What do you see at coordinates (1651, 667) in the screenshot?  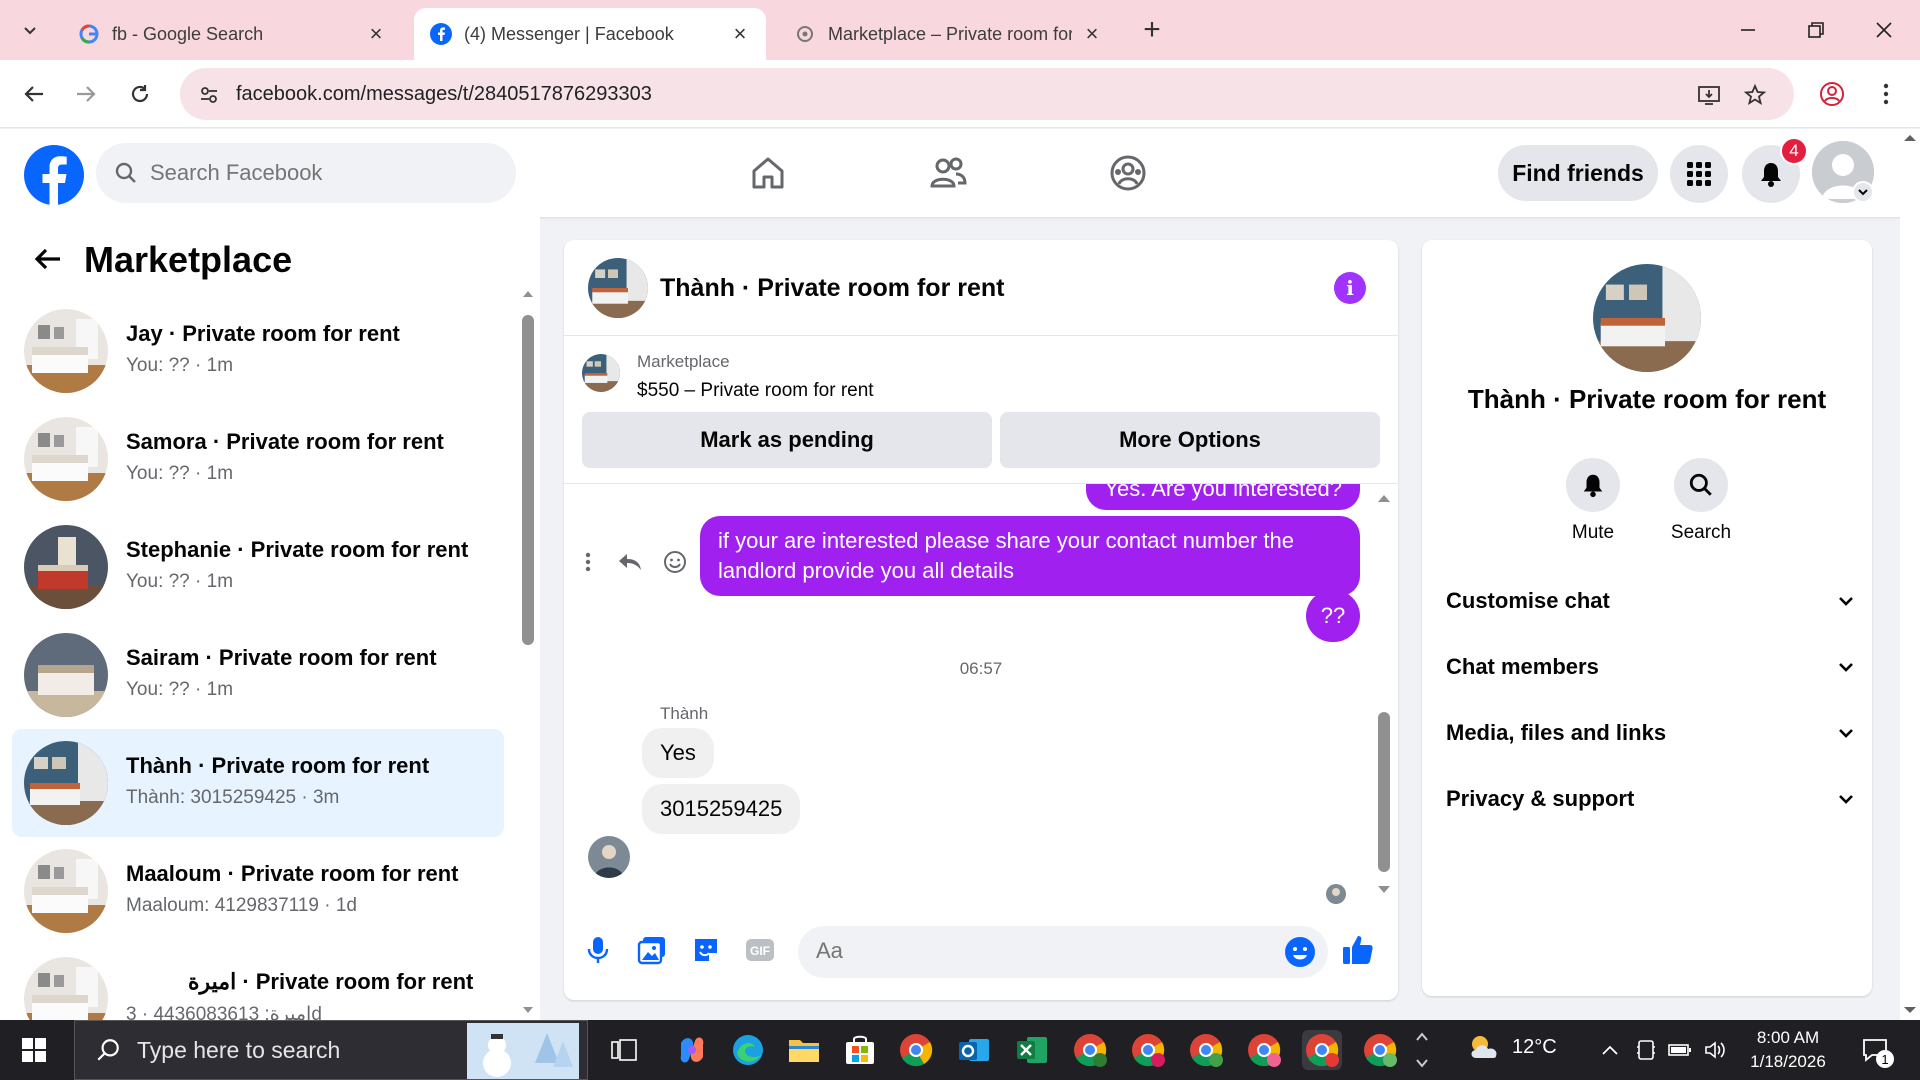 I see `section-chat-members: Chat members` at bounding box center [1651, 667].